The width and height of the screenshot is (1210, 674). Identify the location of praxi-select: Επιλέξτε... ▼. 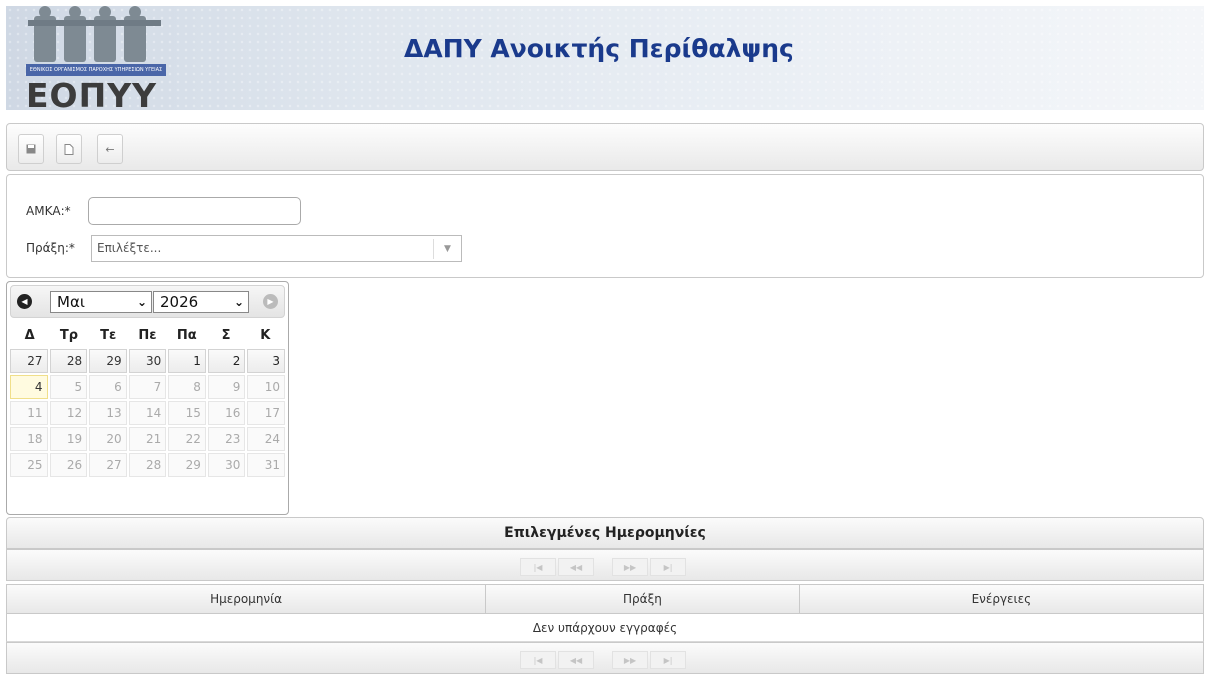
(276, 248).